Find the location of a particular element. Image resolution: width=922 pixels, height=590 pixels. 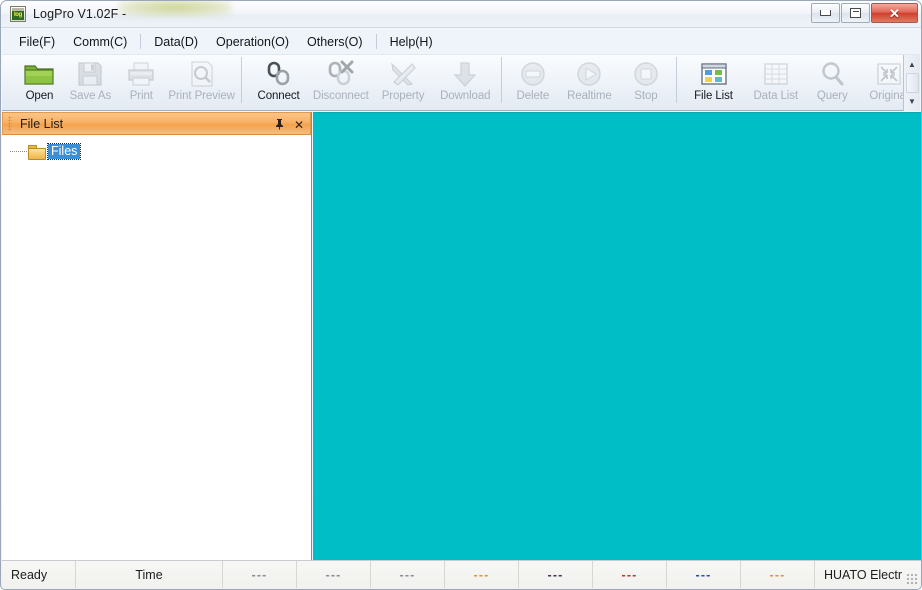

toolbar-button-query: Query is located at coordinates (832, 82).